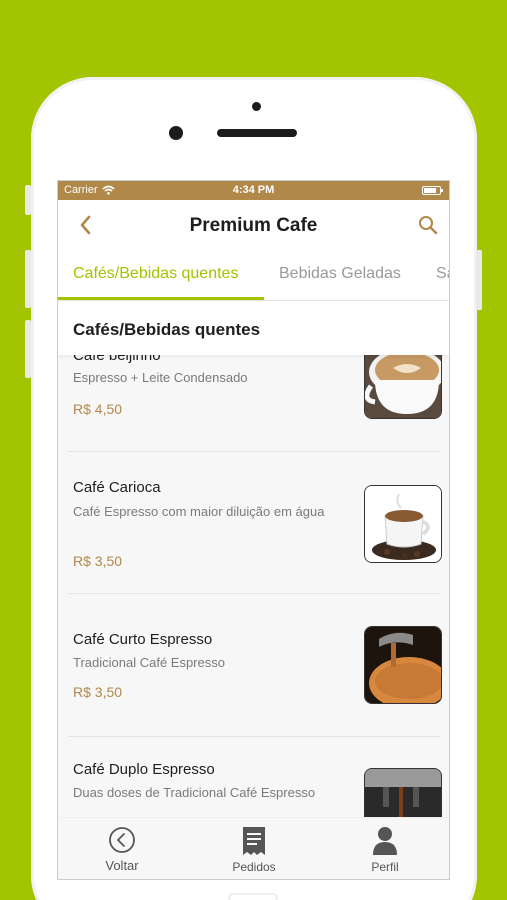 The image size is (507, 900). What do you see at coordinates (28, 200) in the screenshot?
I see `phone-mute-switch` at bounding box center [28, 200].